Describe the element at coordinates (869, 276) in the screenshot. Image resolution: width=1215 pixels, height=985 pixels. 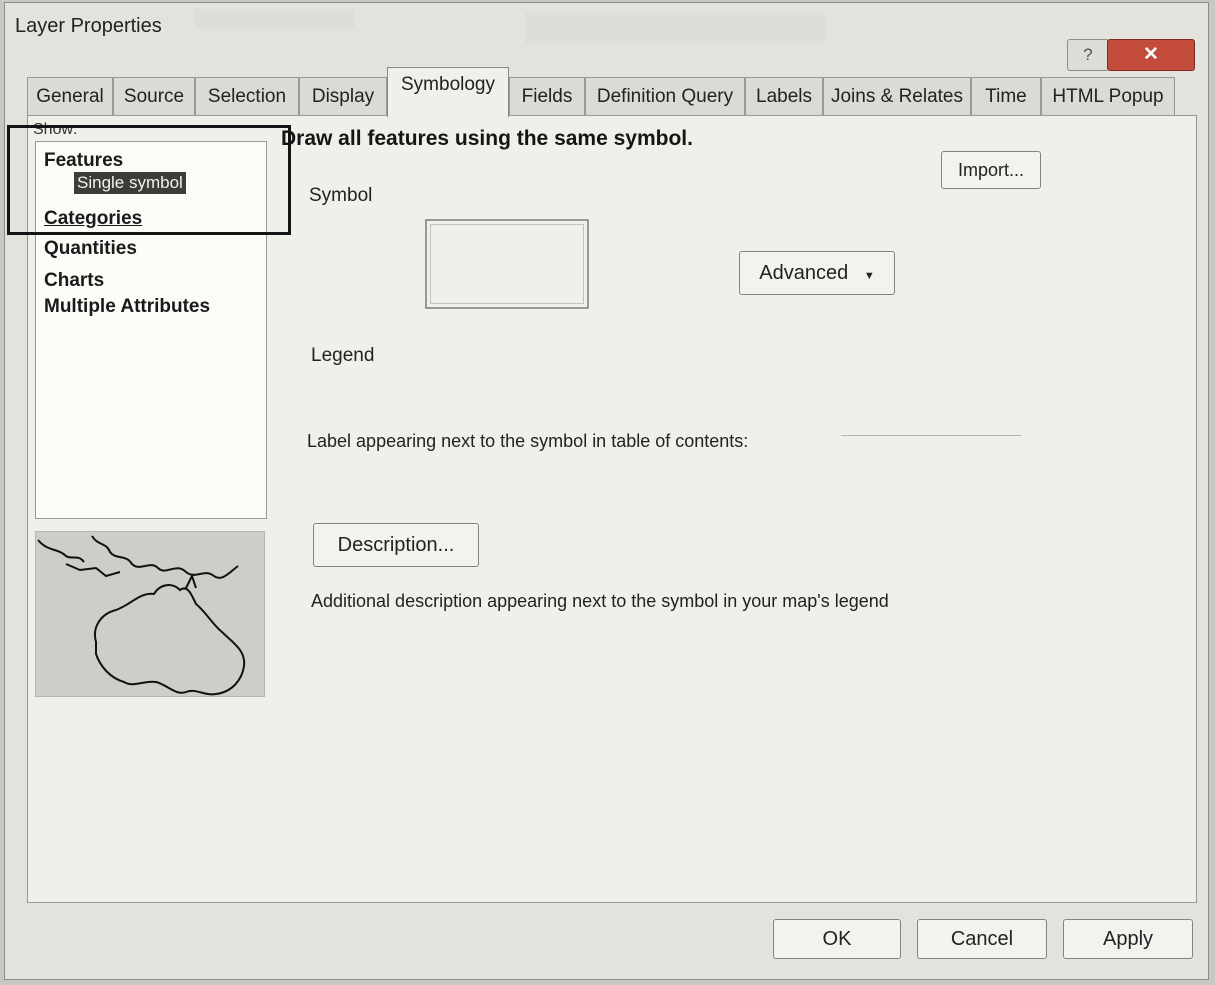
I see `chevron-down-icon: ▼` at that location.